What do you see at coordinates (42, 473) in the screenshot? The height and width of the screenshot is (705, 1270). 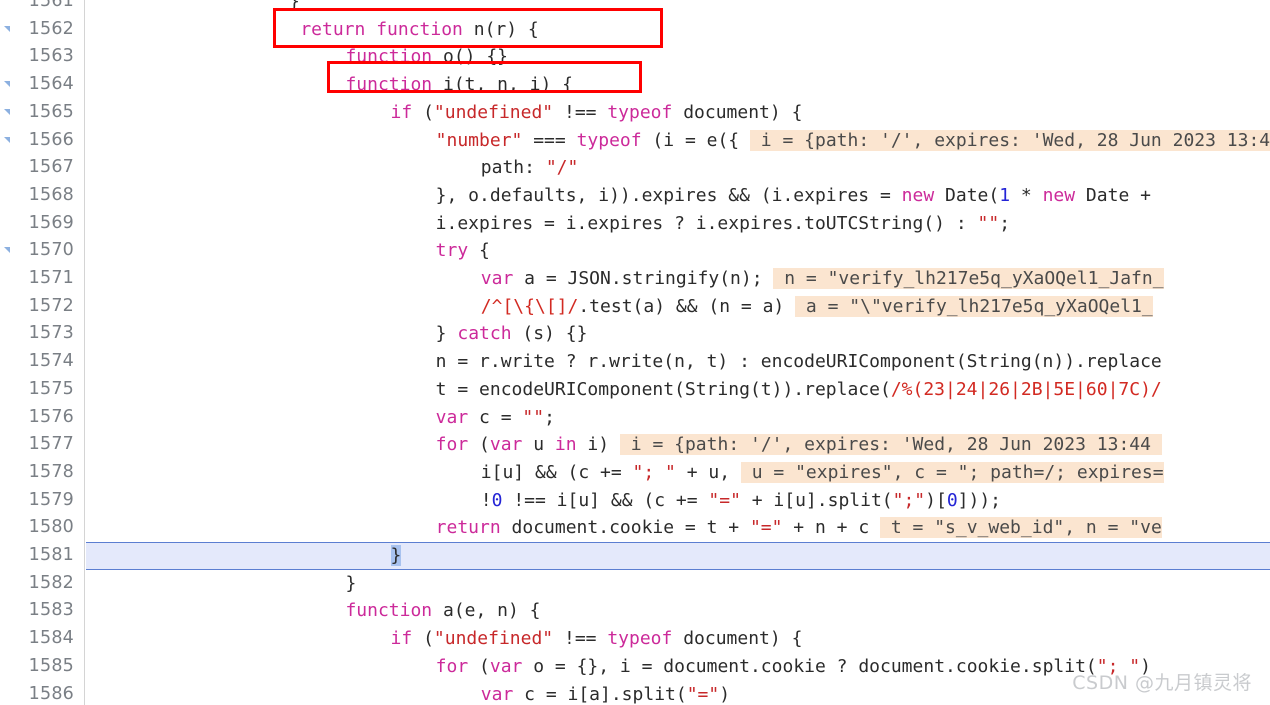 I see `gutter-line-1578: 1578` at bounding box center [42, 473].